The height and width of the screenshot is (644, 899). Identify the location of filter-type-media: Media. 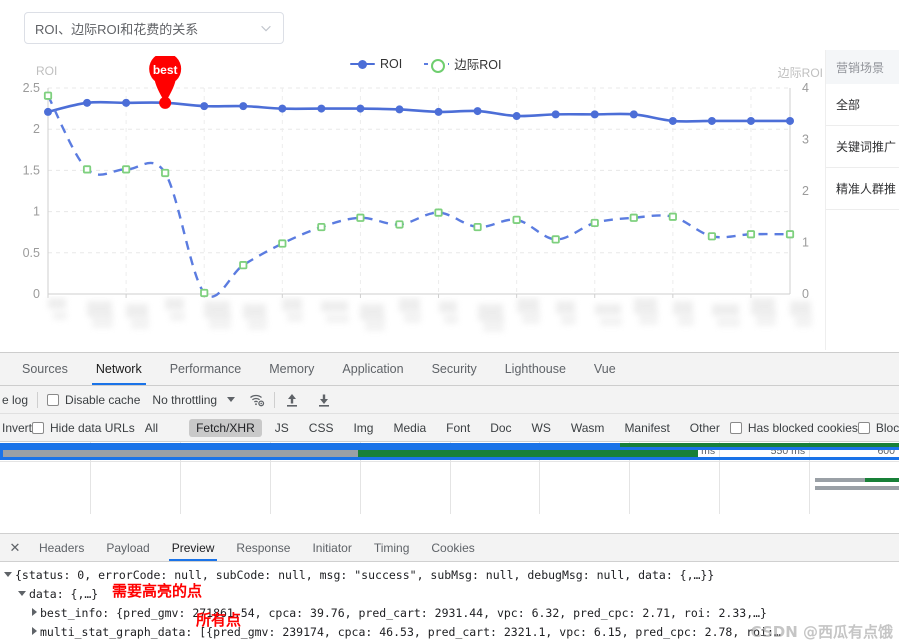
(409, 428).